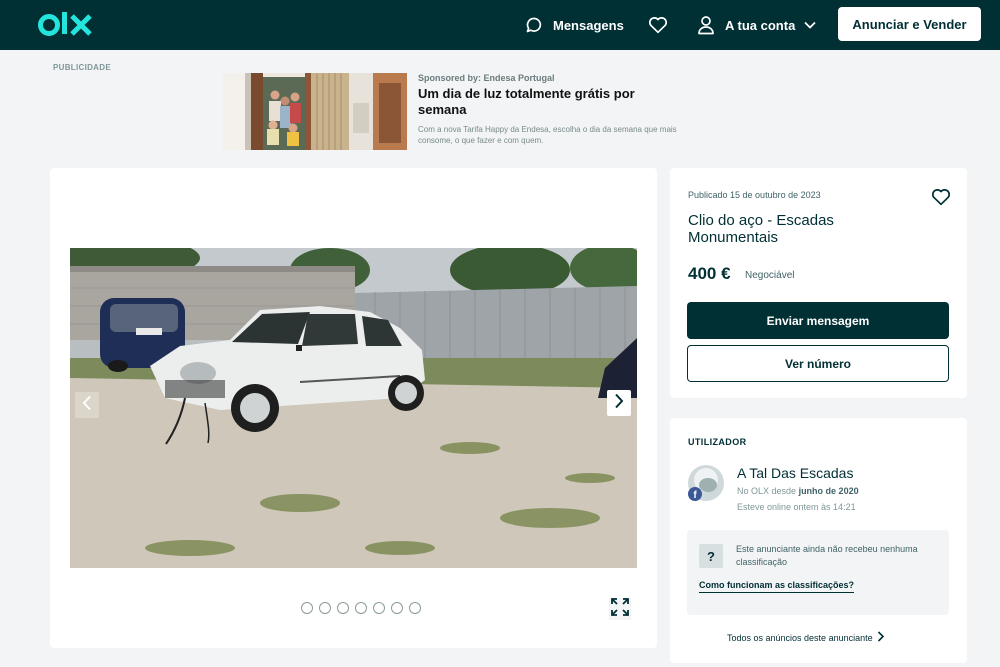 Image resolution: width=1000 pixels, height=667 pixels. Describe the element at coordinates (818, 363) in the screenshot. I see `show-number-button: Ver número` at that location.